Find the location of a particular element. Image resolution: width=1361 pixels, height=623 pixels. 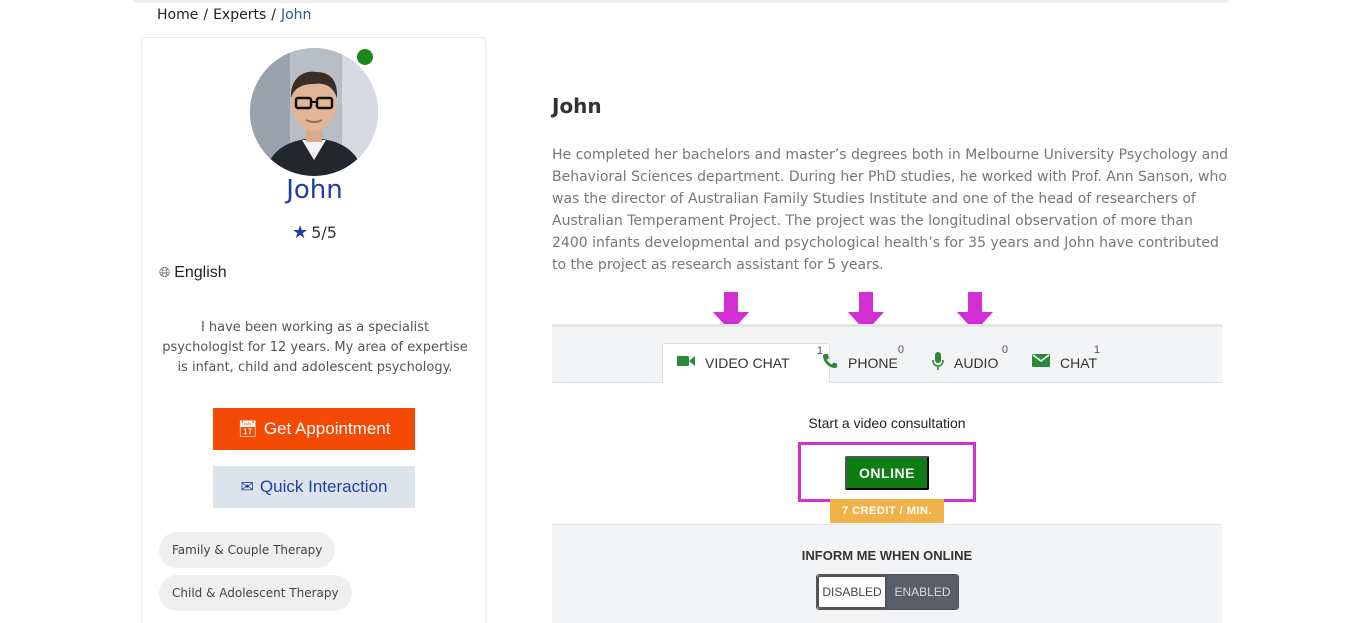

tab-audio: AUDIO 0 is located at coordinates (977, 363).